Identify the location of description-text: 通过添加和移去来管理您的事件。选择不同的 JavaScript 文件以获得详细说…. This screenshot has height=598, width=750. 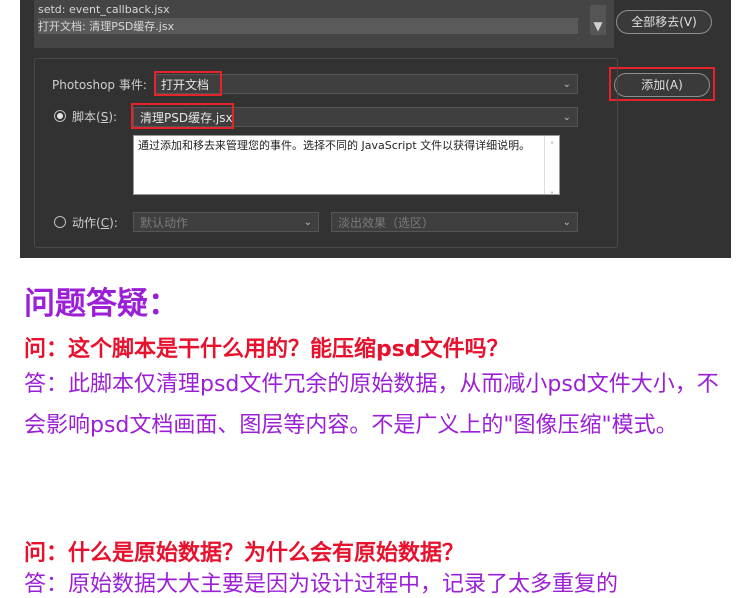
(334, 145).